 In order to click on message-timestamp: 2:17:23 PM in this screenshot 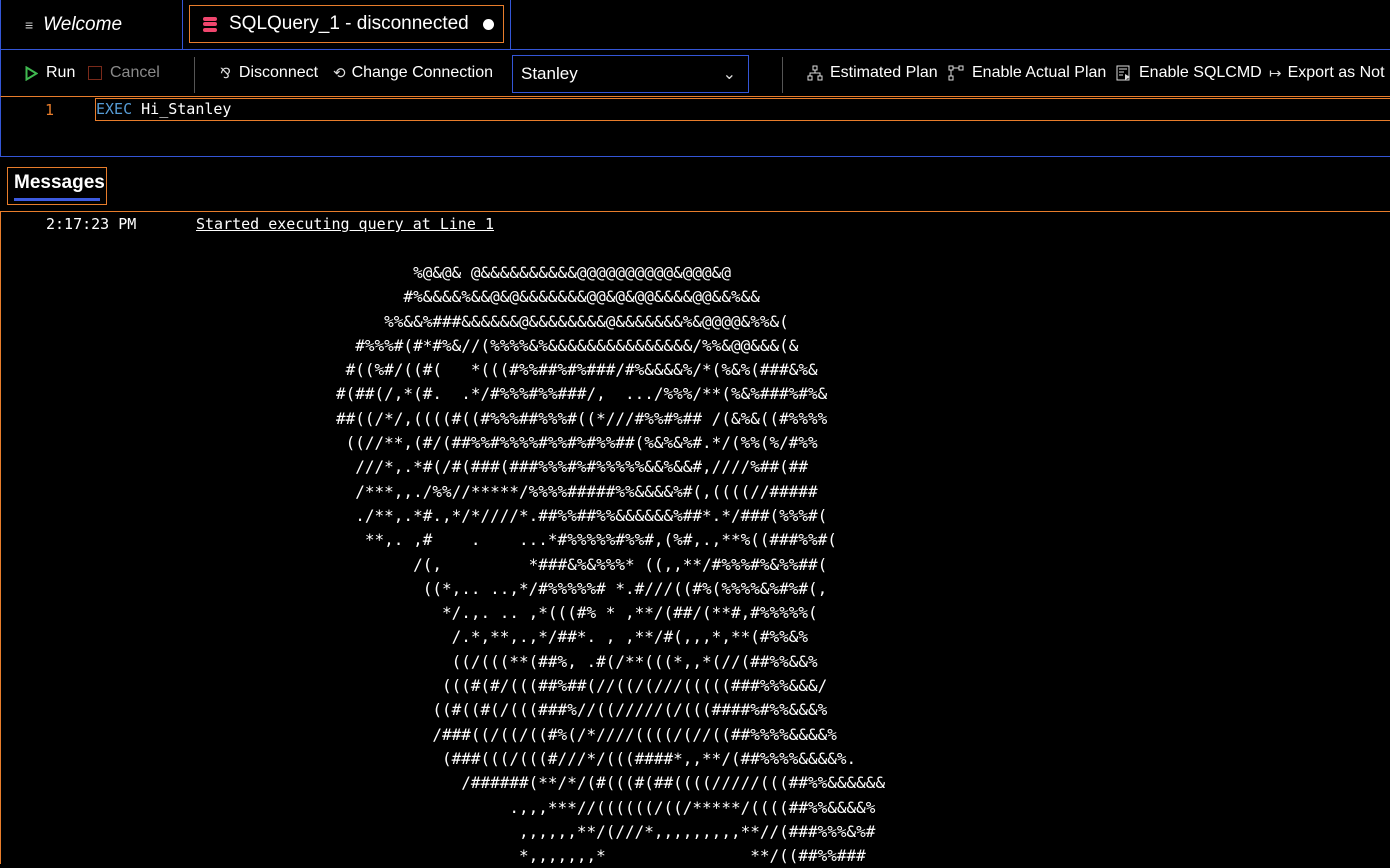, I will do `click(91, 224)`.